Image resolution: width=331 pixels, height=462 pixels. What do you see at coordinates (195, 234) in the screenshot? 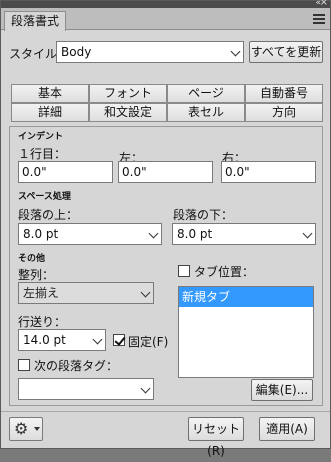
I see `space-below-value: 8.0 pt` at bounding box center [195, 234].